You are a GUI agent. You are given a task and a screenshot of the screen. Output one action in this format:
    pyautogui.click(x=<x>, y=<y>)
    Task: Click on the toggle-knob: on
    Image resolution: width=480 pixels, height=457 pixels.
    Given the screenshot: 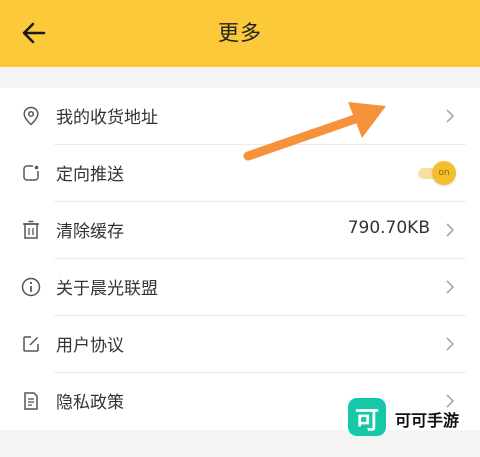 What is the action you would take?
    pyautogui.click(x=444, y=173)
    